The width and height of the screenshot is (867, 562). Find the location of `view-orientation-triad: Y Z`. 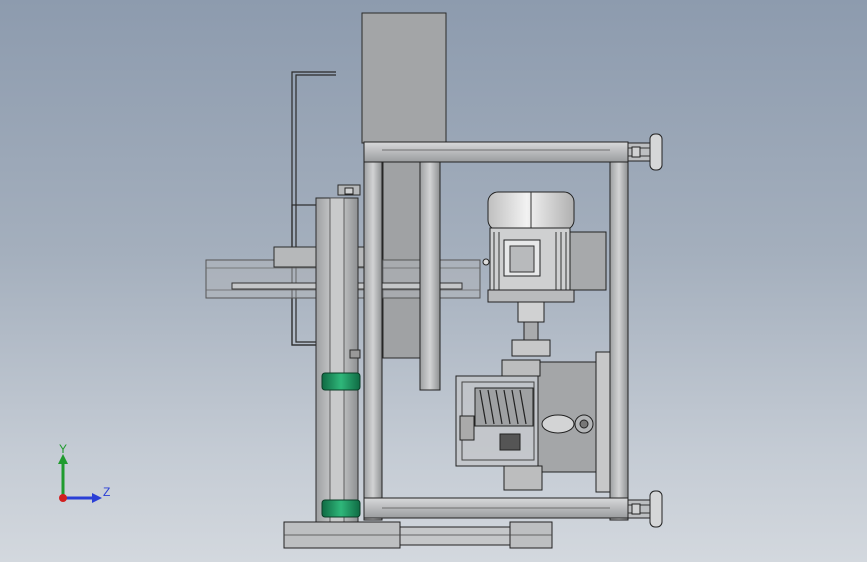

view-orientation-triad: Y Z is located at coordinates (87, 475).